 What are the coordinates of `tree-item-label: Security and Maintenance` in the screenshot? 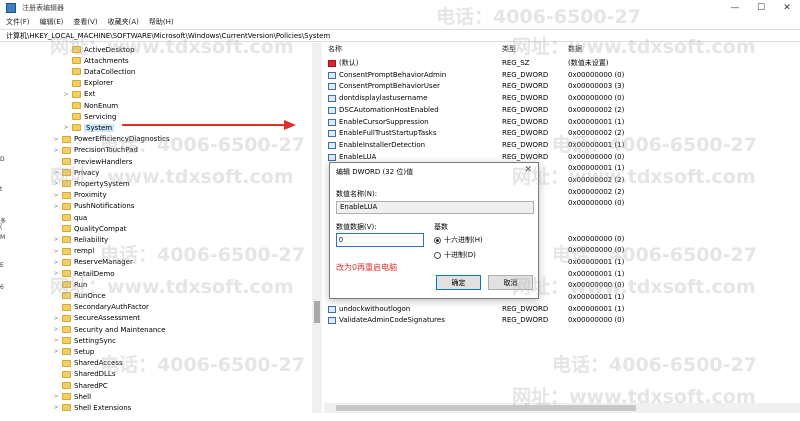 It's located at (120, 329).